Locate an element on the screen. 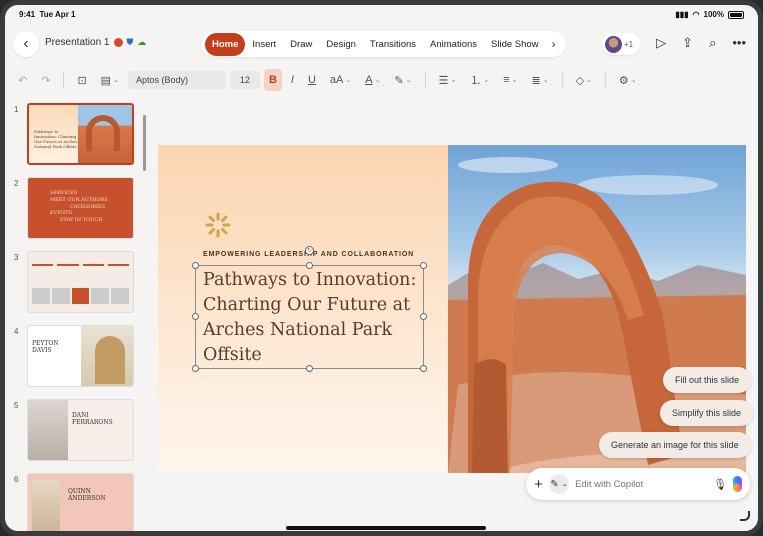 The height and width of the screenshot is (536, 763). window-resize-handle is located at coordinates (745, 516).